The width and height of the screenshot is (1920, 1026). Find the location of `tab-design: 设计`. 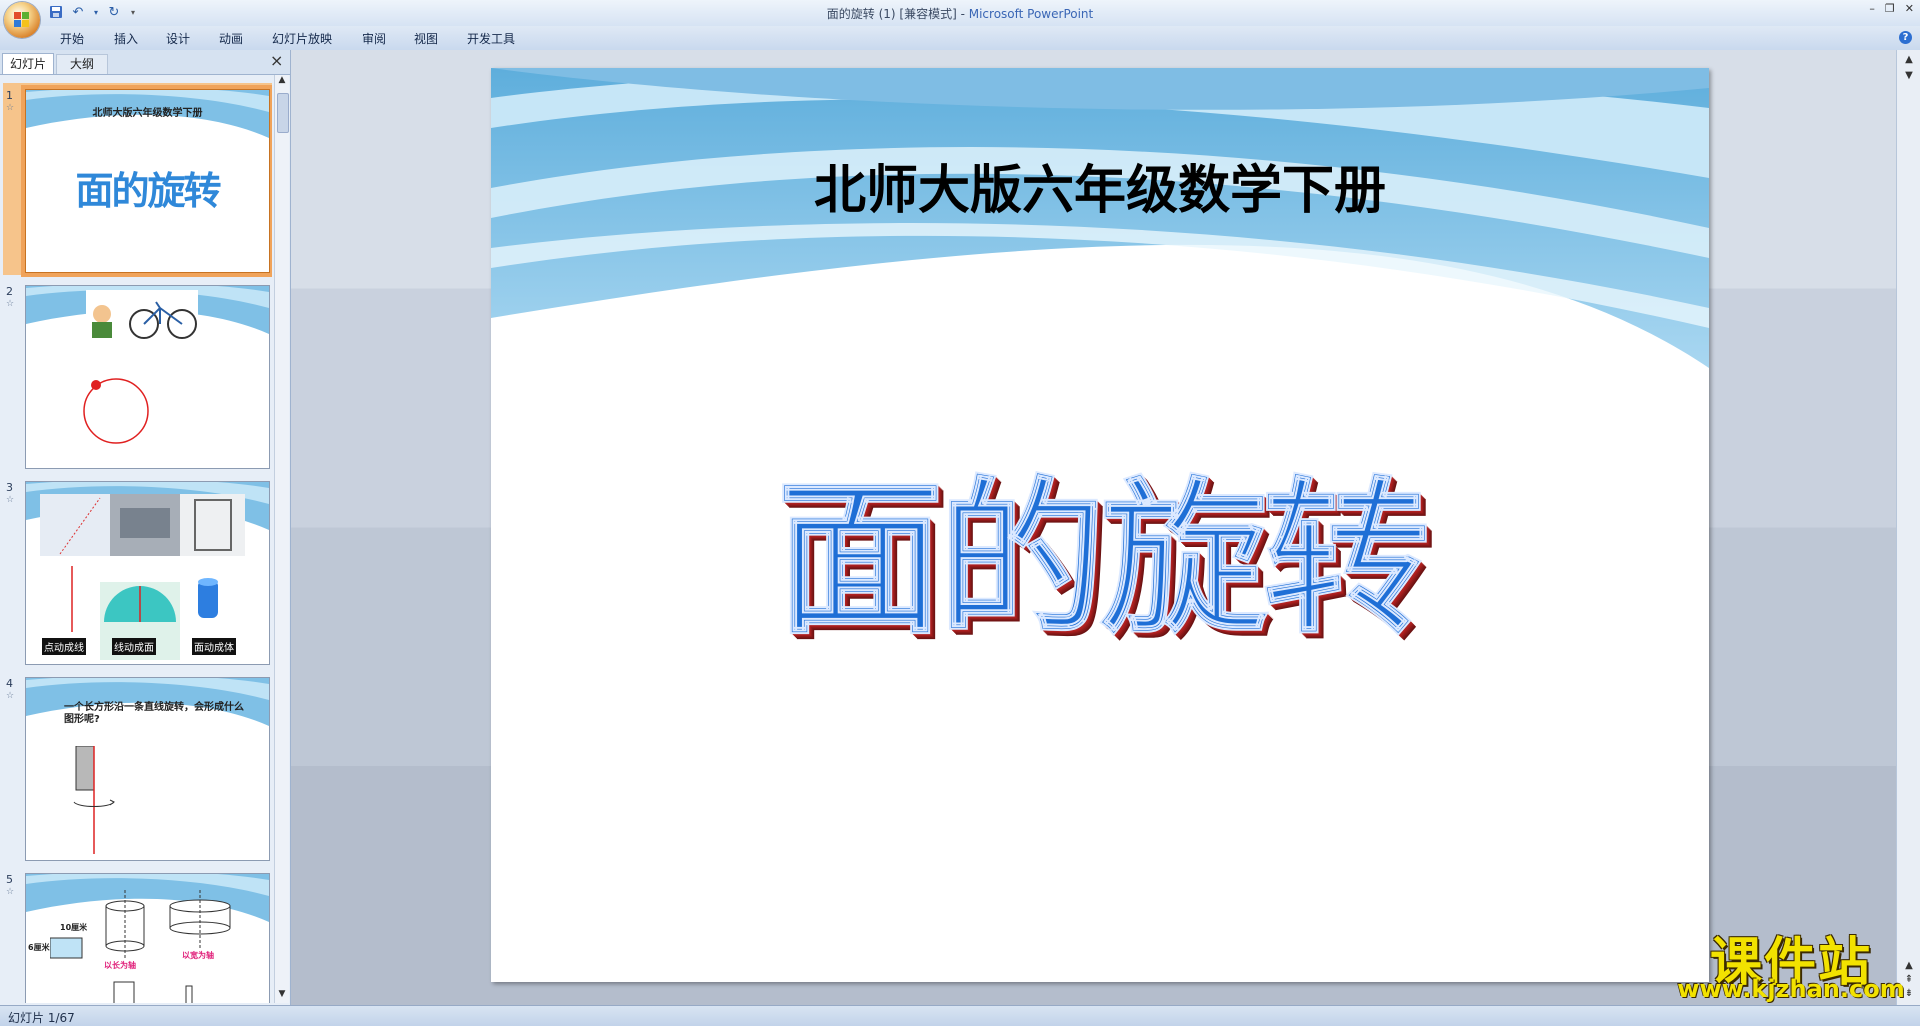

tab-design: 设计 is located at coordinates (178, 38).